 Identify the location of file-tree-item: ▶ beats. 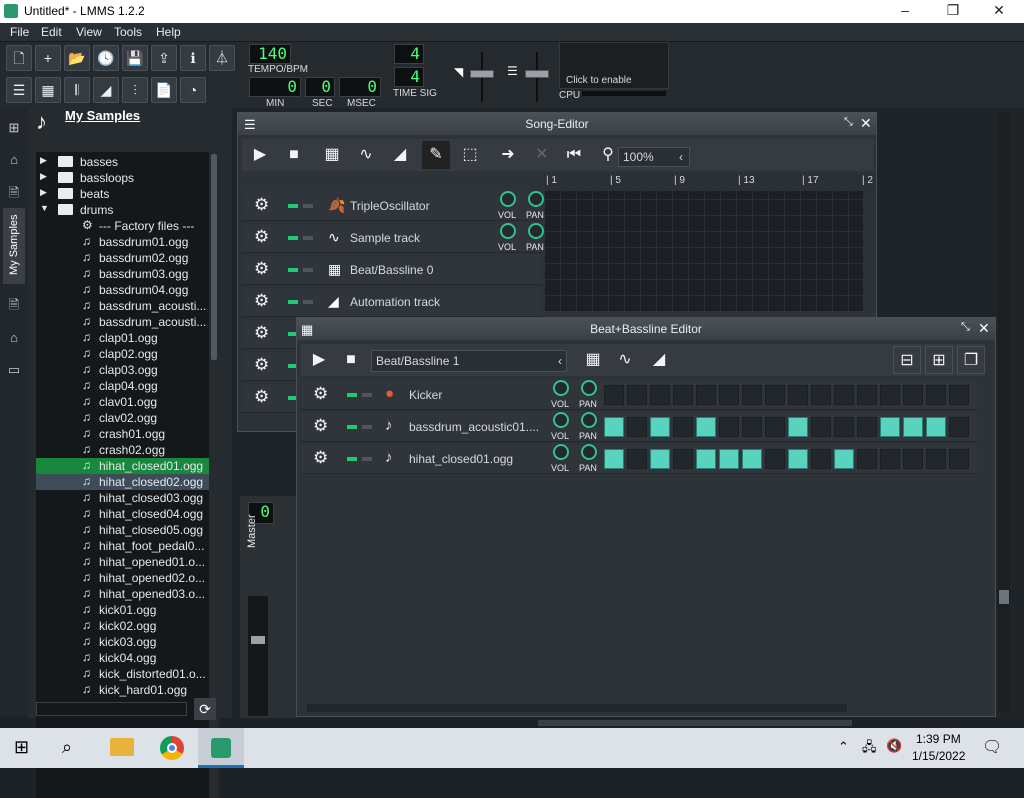
(122, 194).